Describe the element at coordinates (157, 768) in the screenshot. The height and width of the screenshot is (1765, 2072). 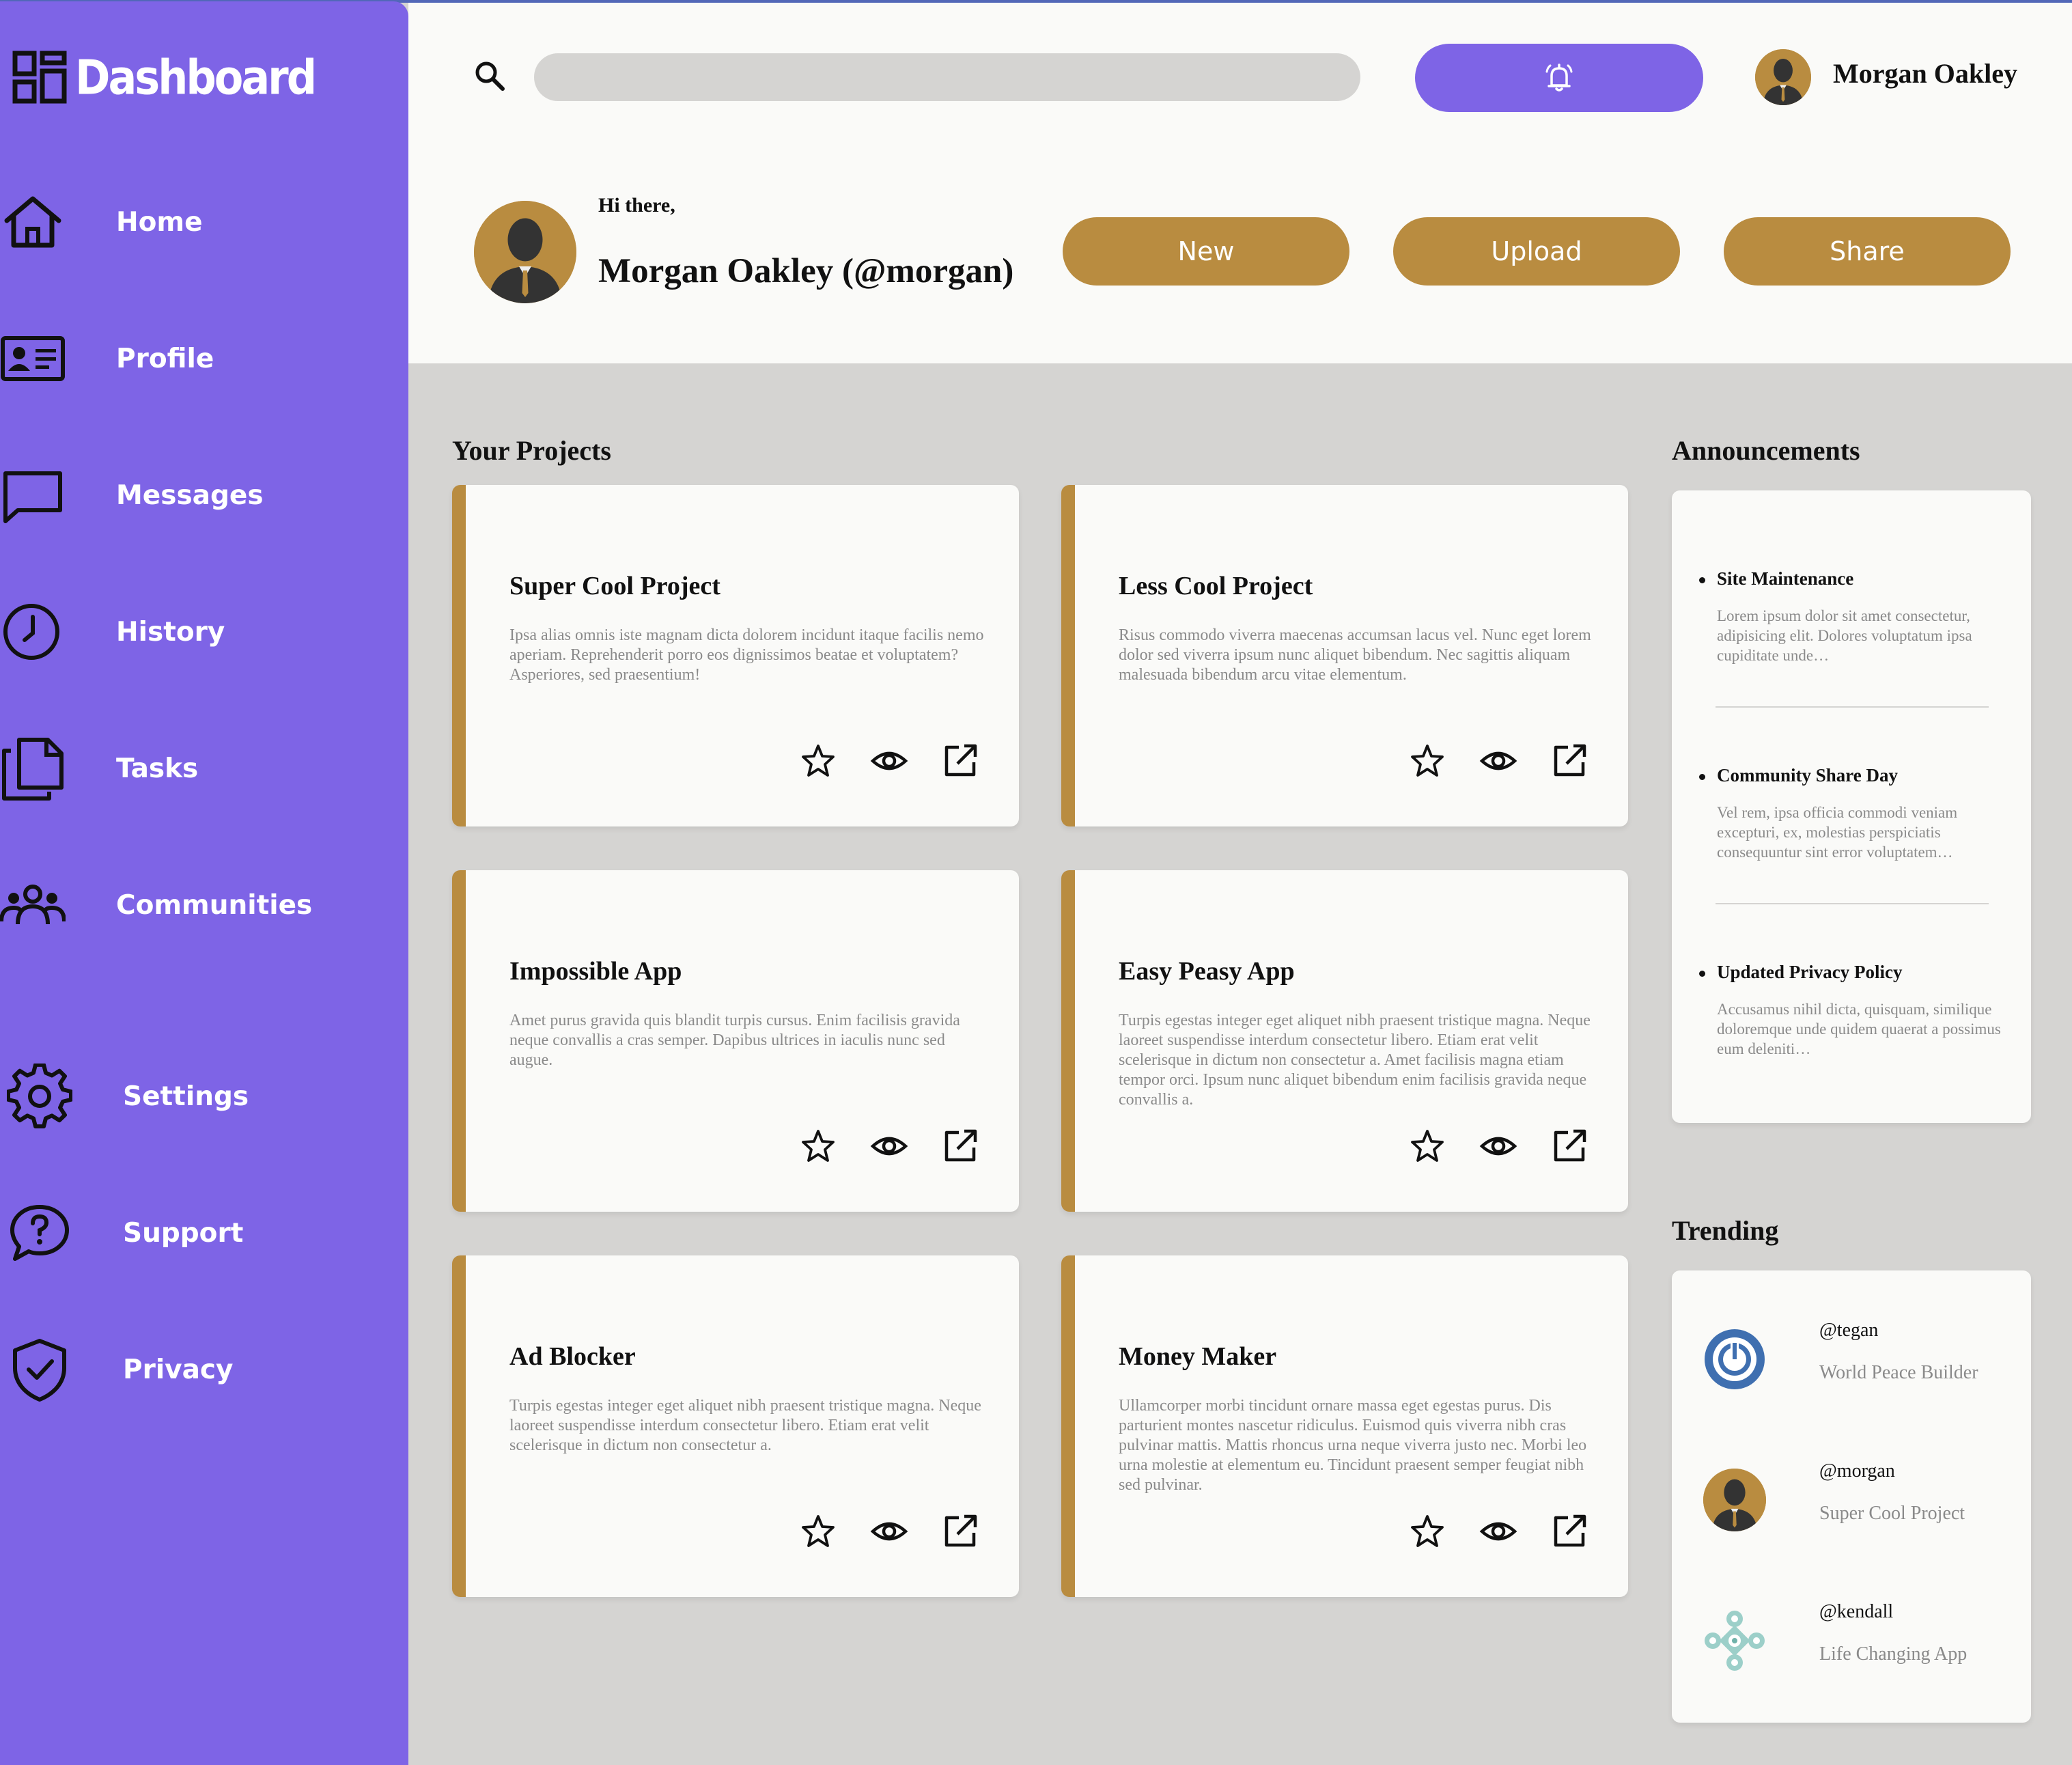
I see `sidebar-item-label: Tasks` at that location.